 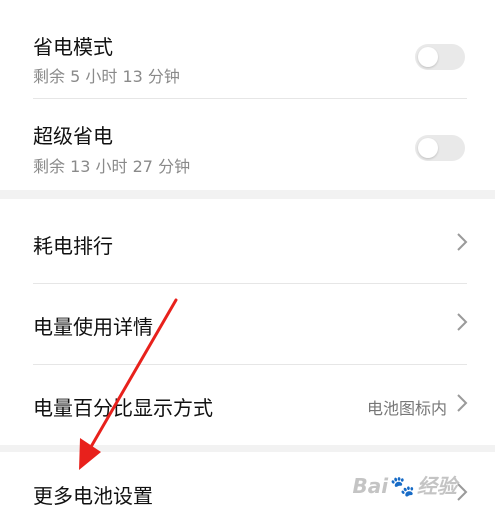 I want to click on super-power-saving-toggle, so click(x=440, y=148).